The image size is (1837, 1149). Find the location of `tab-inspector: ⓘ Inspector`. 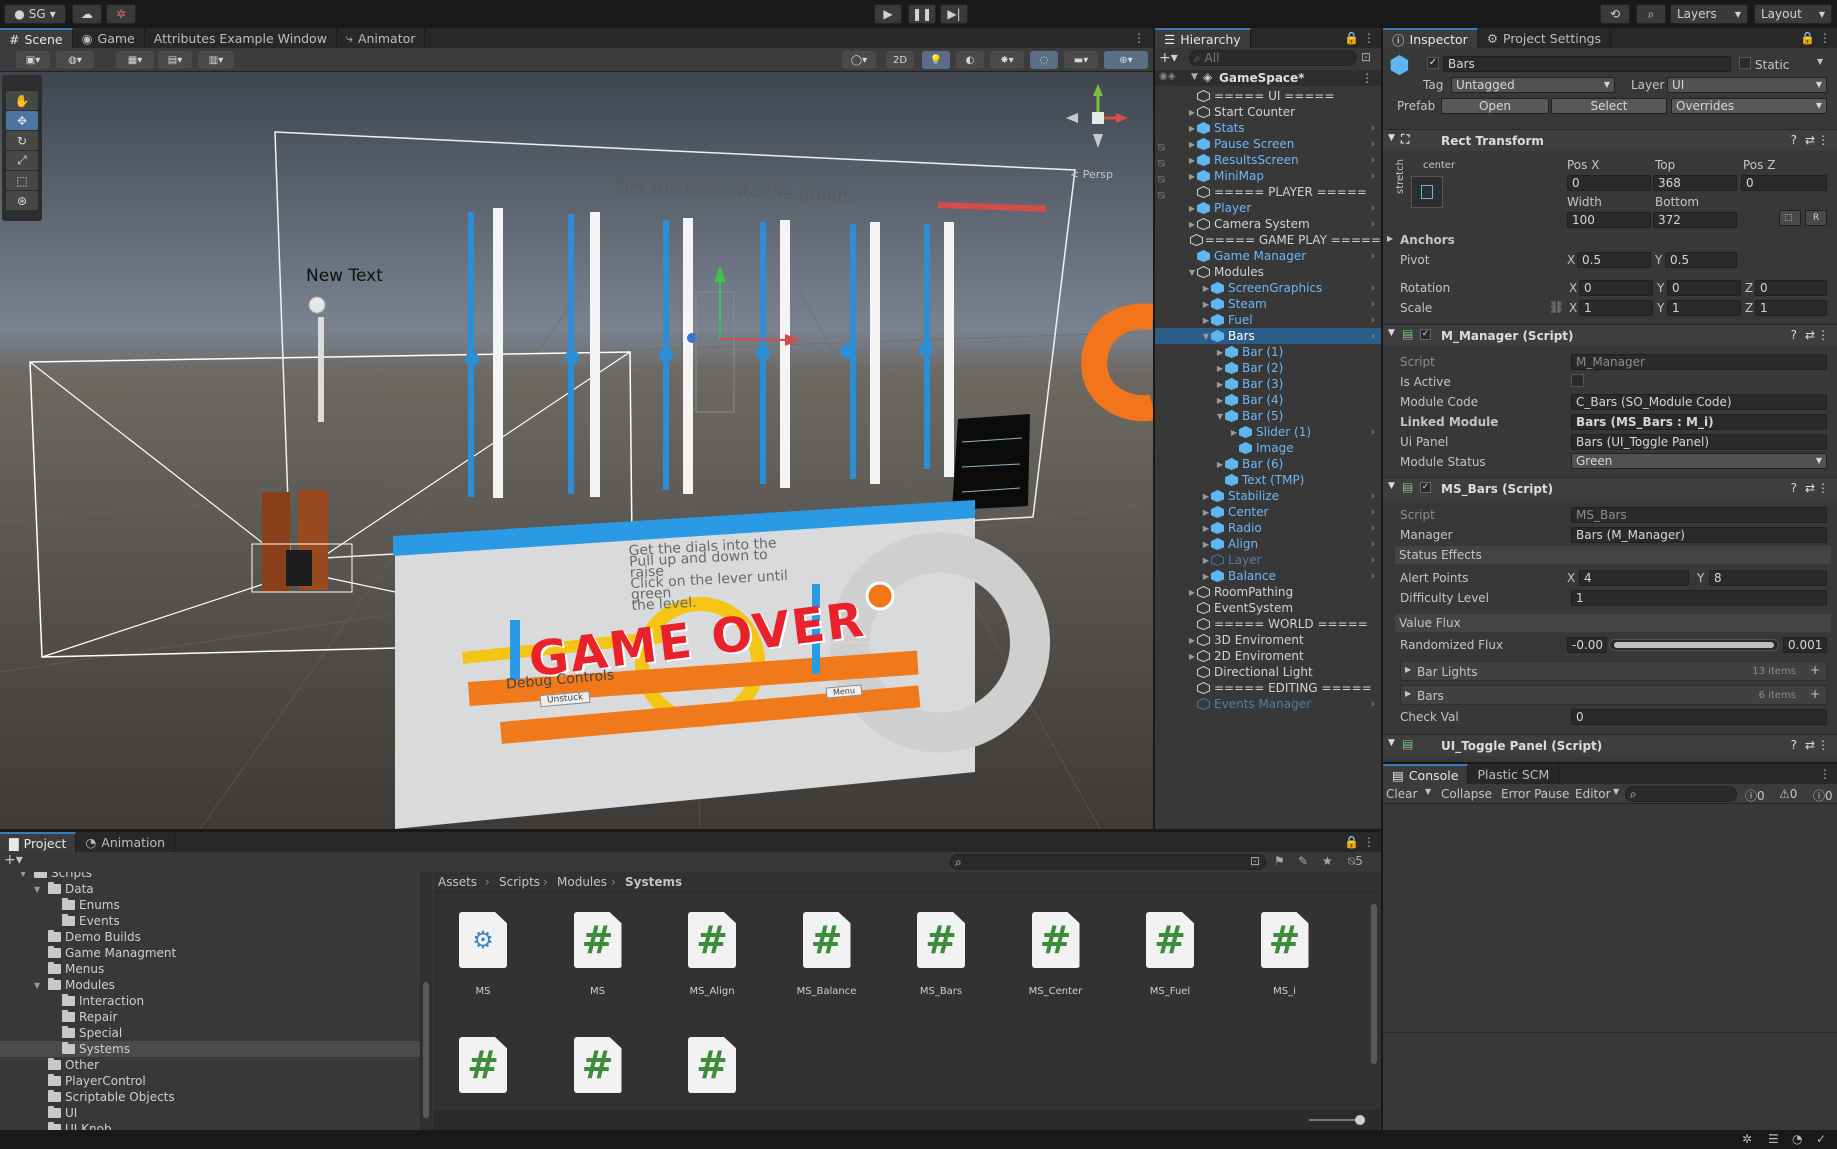

tab-inspector: ⓘ Inspector is located at coordinates (1430, 38).